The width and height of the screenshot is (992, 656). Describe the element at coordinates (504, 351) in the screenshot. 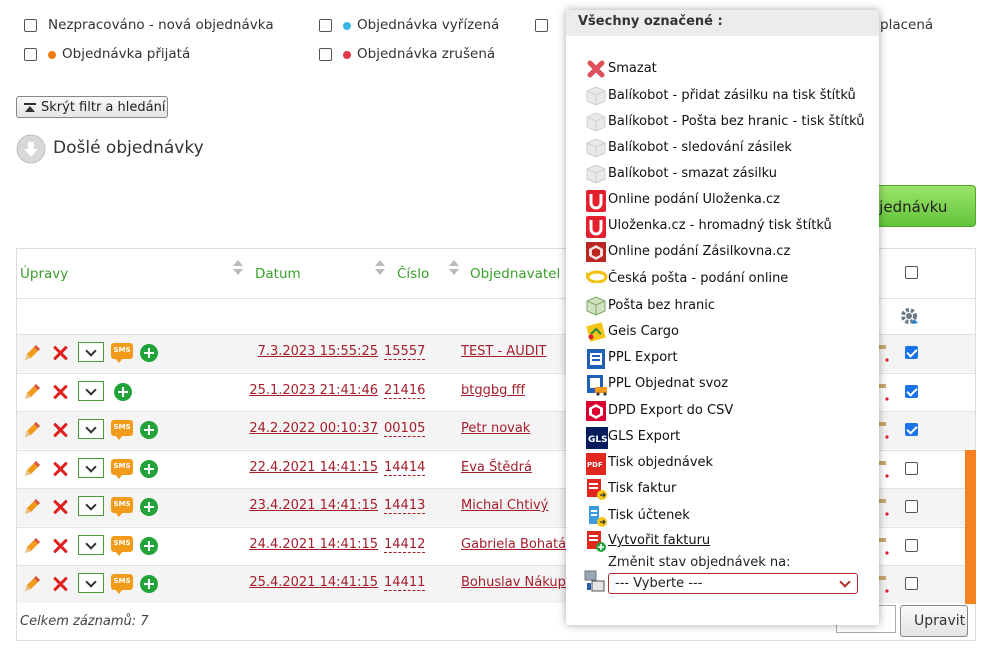

I see `customer-link: TEST - AUDIT` at that location.